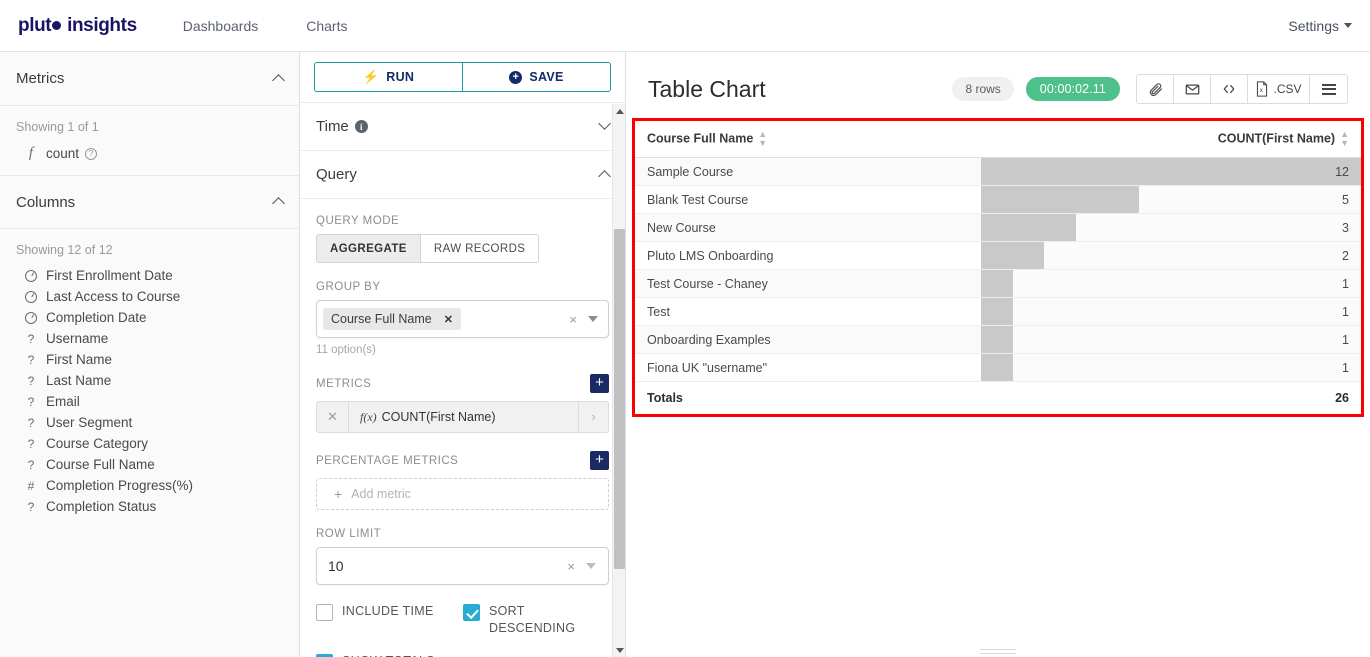 This screenshot has height=657, width=1370. Describe the element at coordinates (389, 612) in the screenshot. I see `include-time-checkbox-cell: INCLUDE TIME` at that location.